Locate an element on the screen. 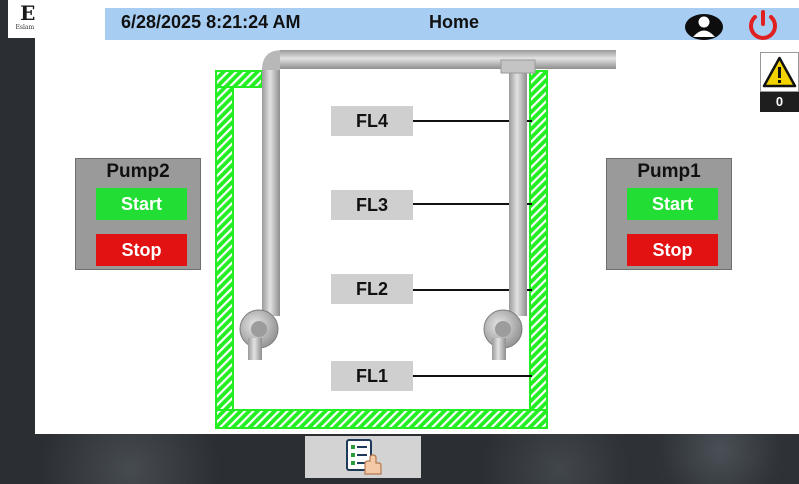 This screenshot has width=799, height=484. pump2-volute is located at coordinates (259, 334).